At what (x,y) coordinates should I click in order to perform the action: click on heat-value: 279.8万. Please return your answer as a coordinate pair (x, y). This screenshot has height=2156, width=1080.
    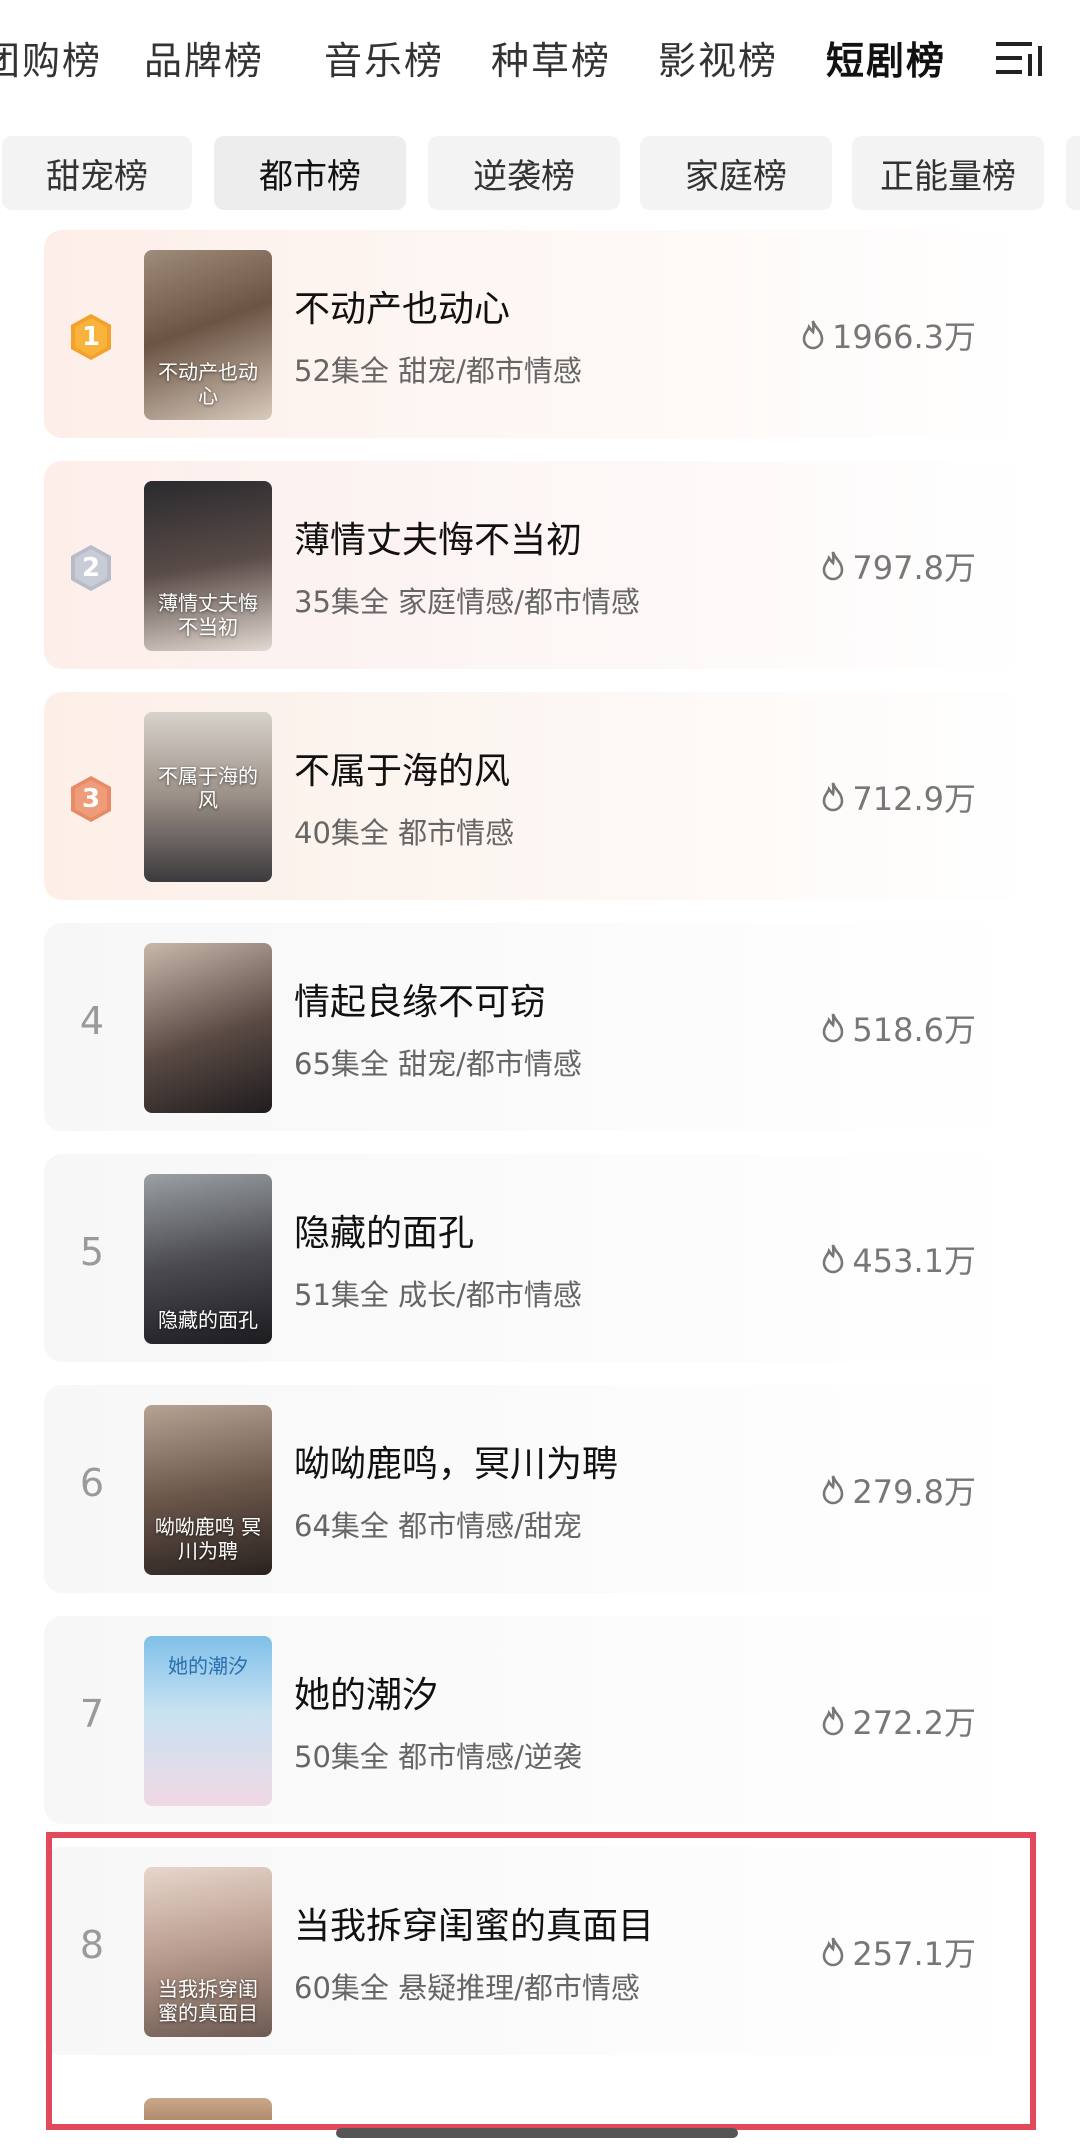
    Looking at the image, I should click on (898, 1490).